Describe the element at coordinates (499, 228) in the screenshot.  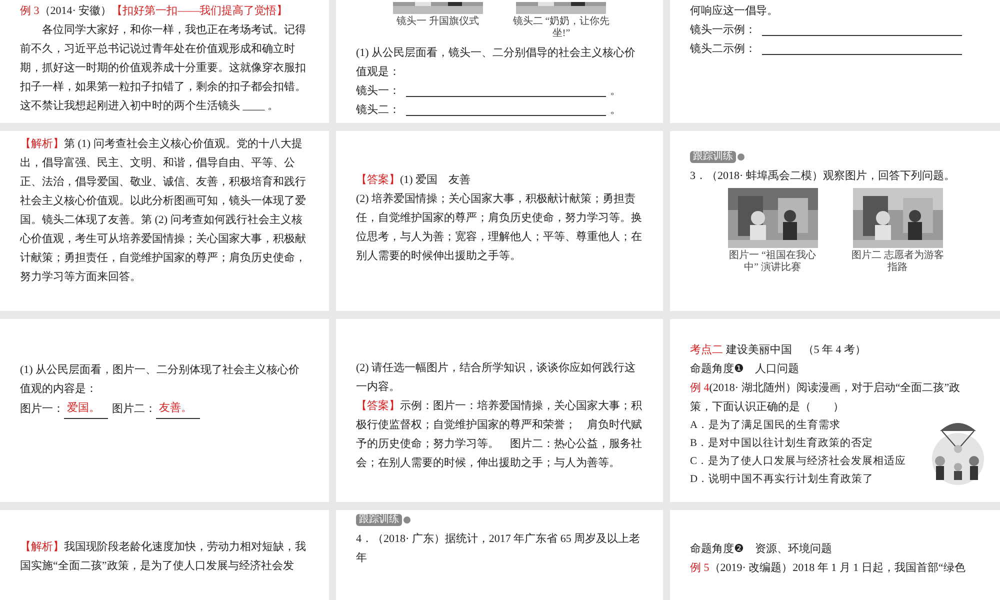
I see `paragraph: (2) 培养爱国情操；关心国家大事，积极献计献策；勇担责任，自觉维护国家的尊严；肩负历史使命，努力学习等。换位思考，与人为善；宽容，理解他人；平等、尊重他人；在别人需要的时候伸出援助之手等。` at that location.